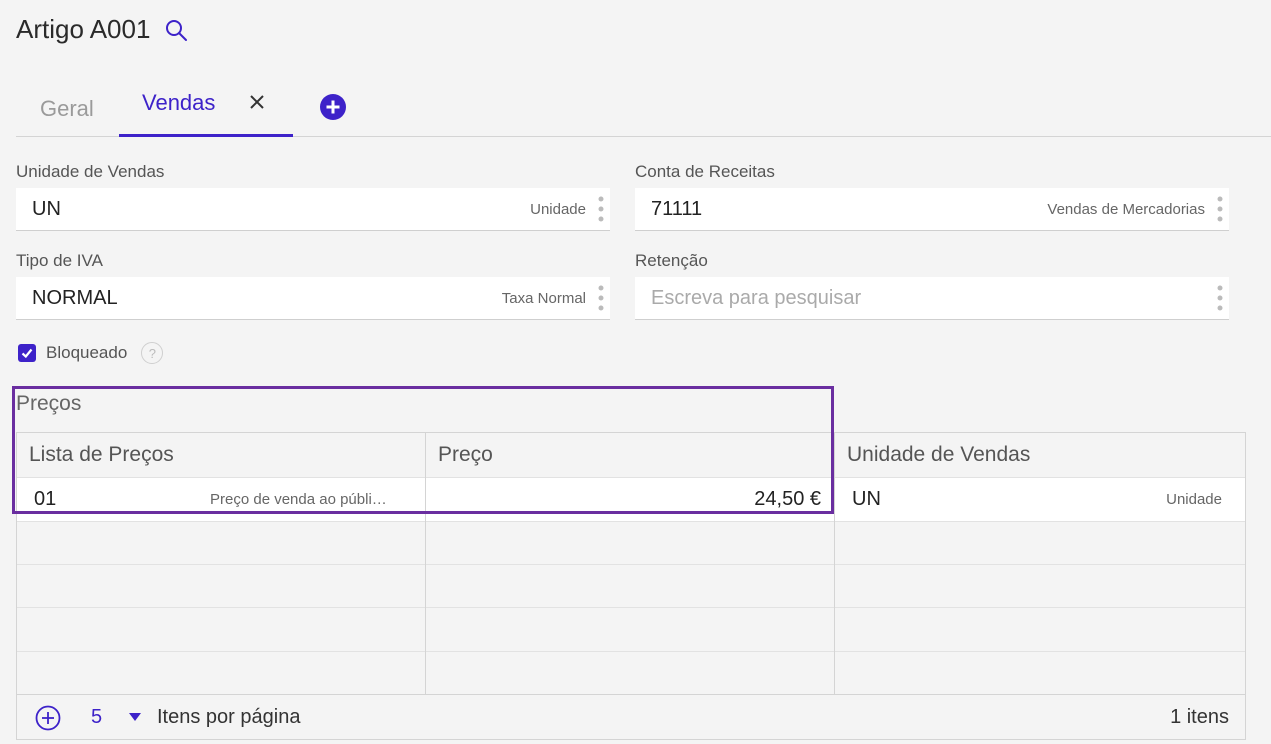 This screenshot has height=744, width=1271. I want to click on vat-type-value: NORMAL, so click(75, 297).